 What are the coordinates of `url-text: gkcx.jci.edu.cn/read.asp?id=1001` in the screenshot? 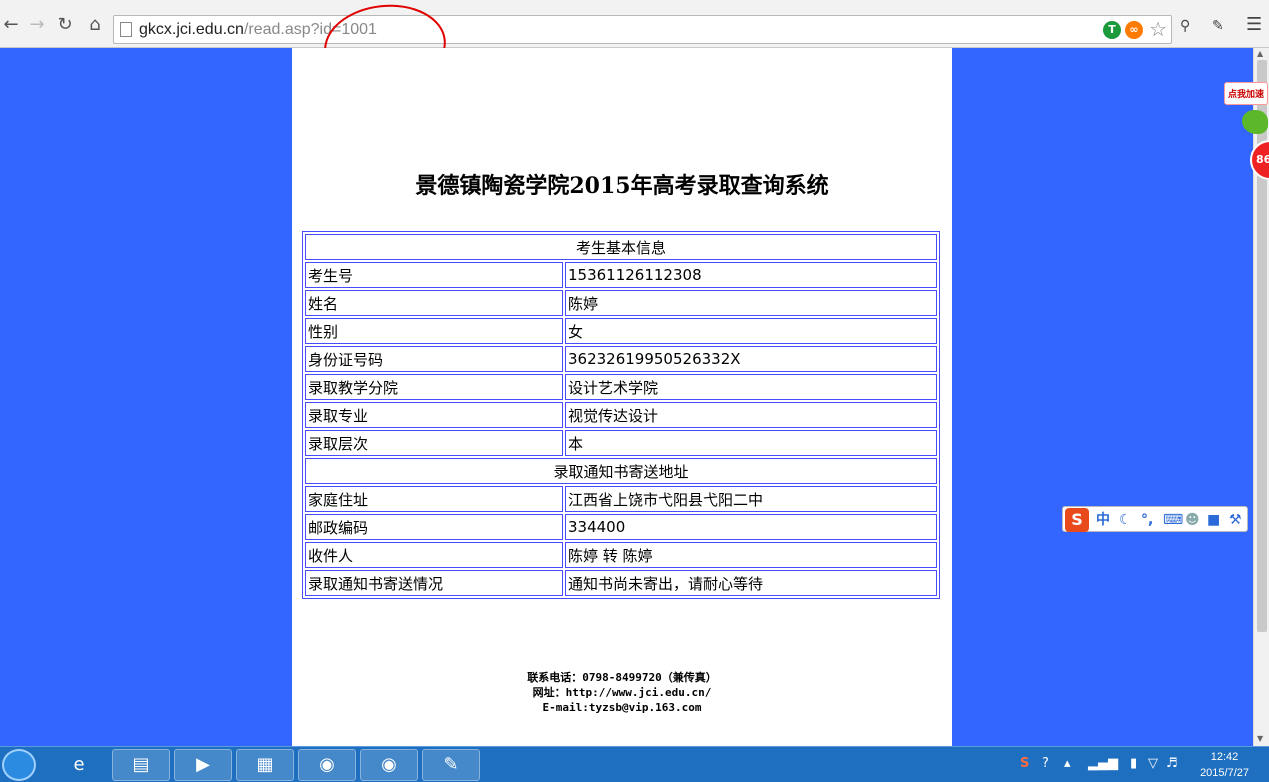 It's located at (258, 30).